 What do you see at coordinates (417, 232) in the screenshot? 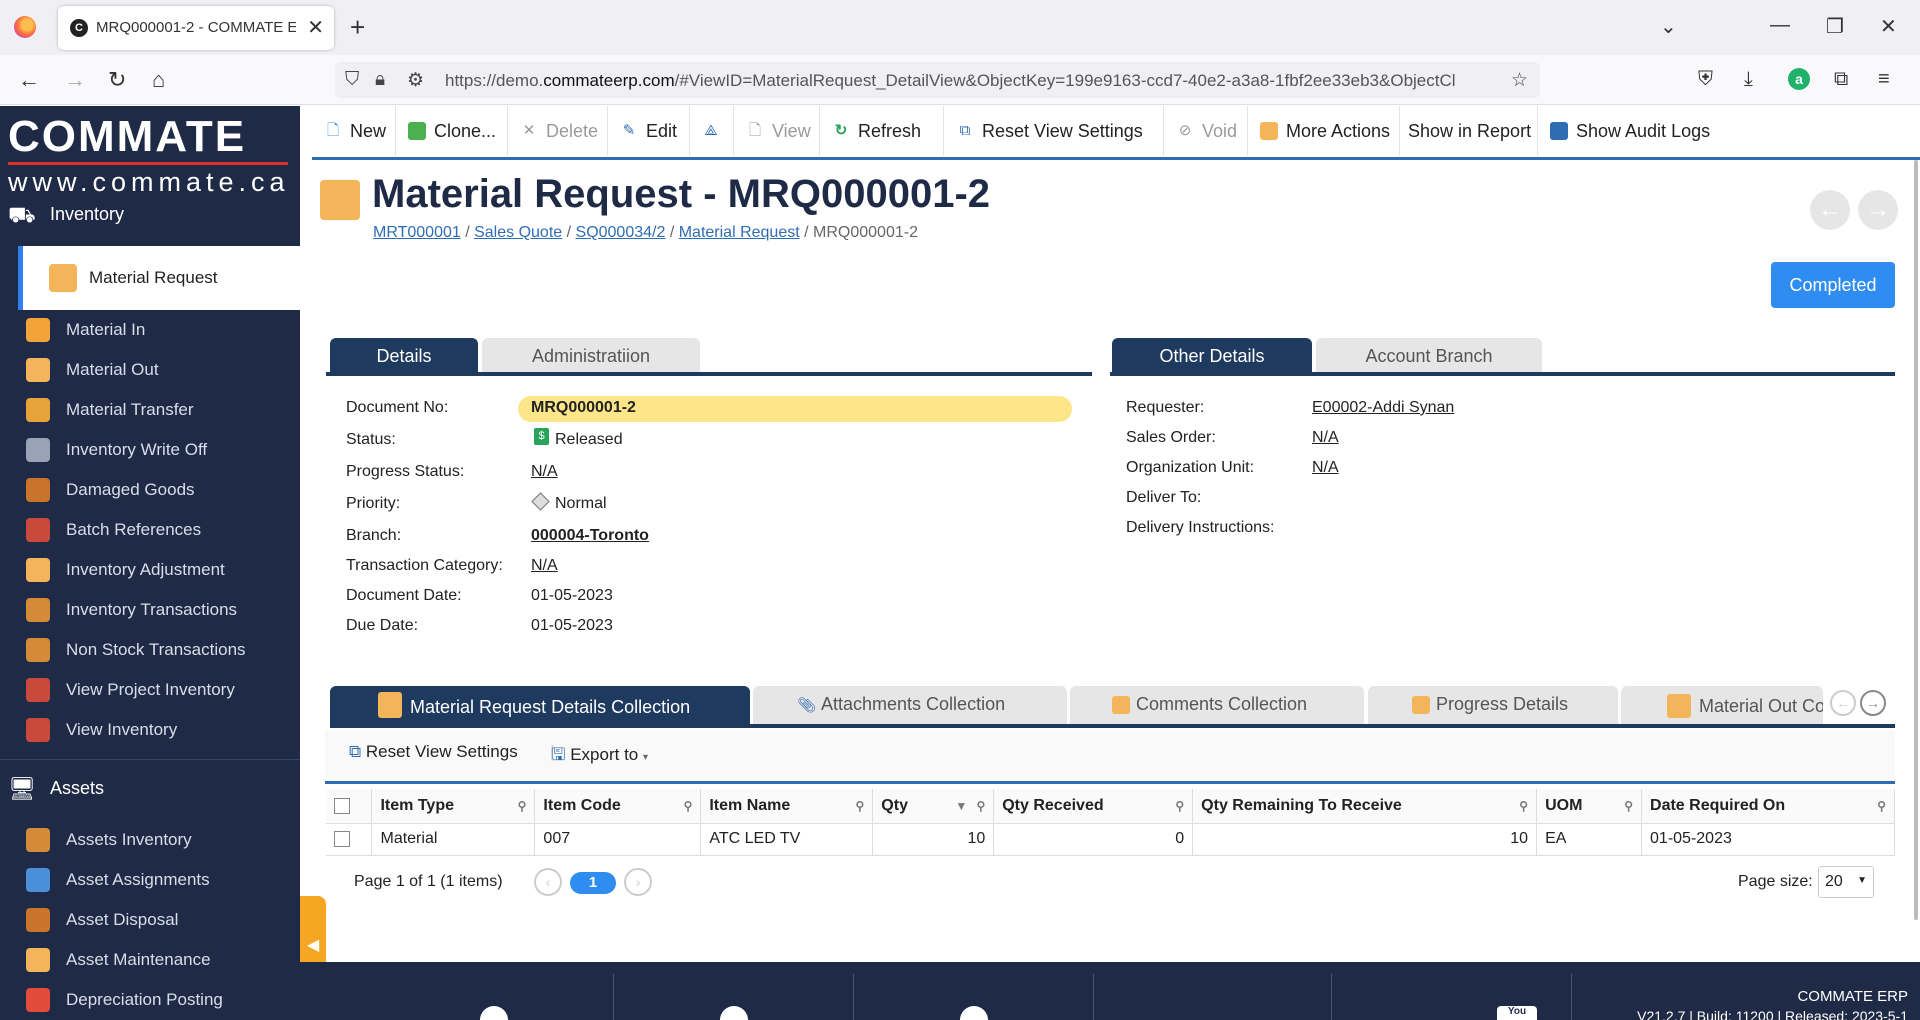
I see `breadcrumb-link: MRT000001` at bounding box center [417, 232].